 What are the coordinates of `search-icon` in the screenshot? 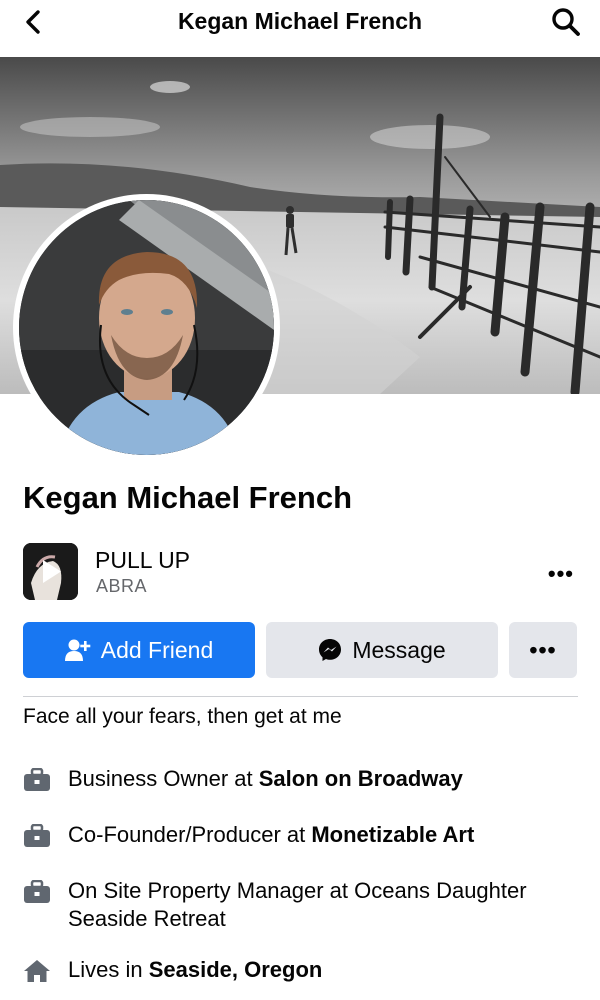 It's located at (566, 22).